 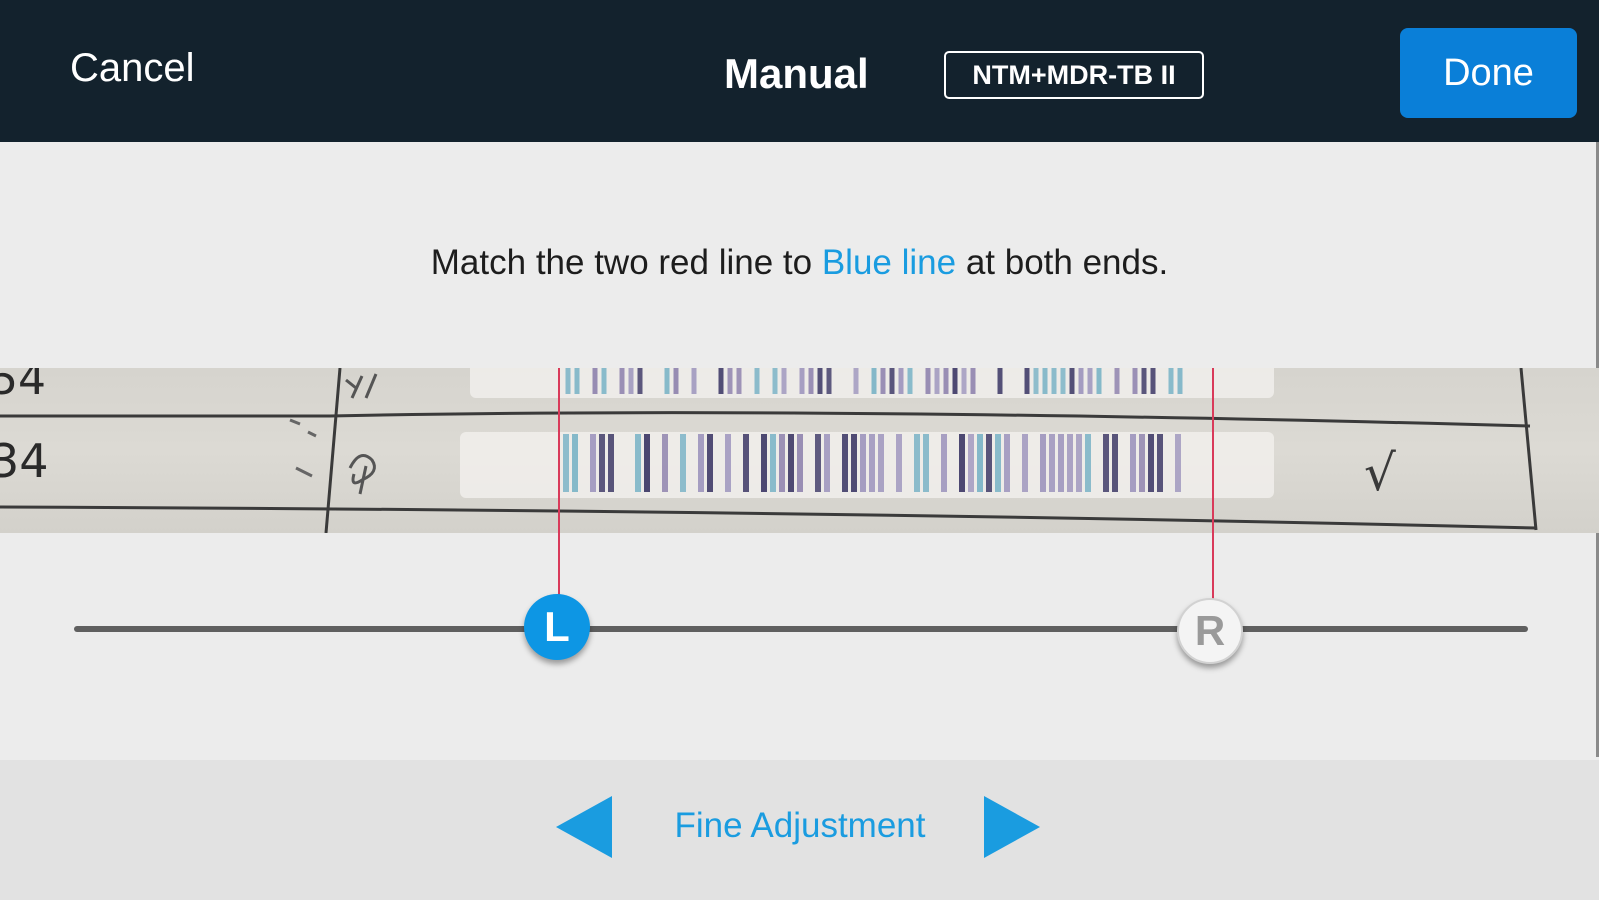 What do you see at coordinates (1074, 75) in the screenshot?
I see `kit-badge: NTM+MDR-TB II` at bounding box center [1074, 75].